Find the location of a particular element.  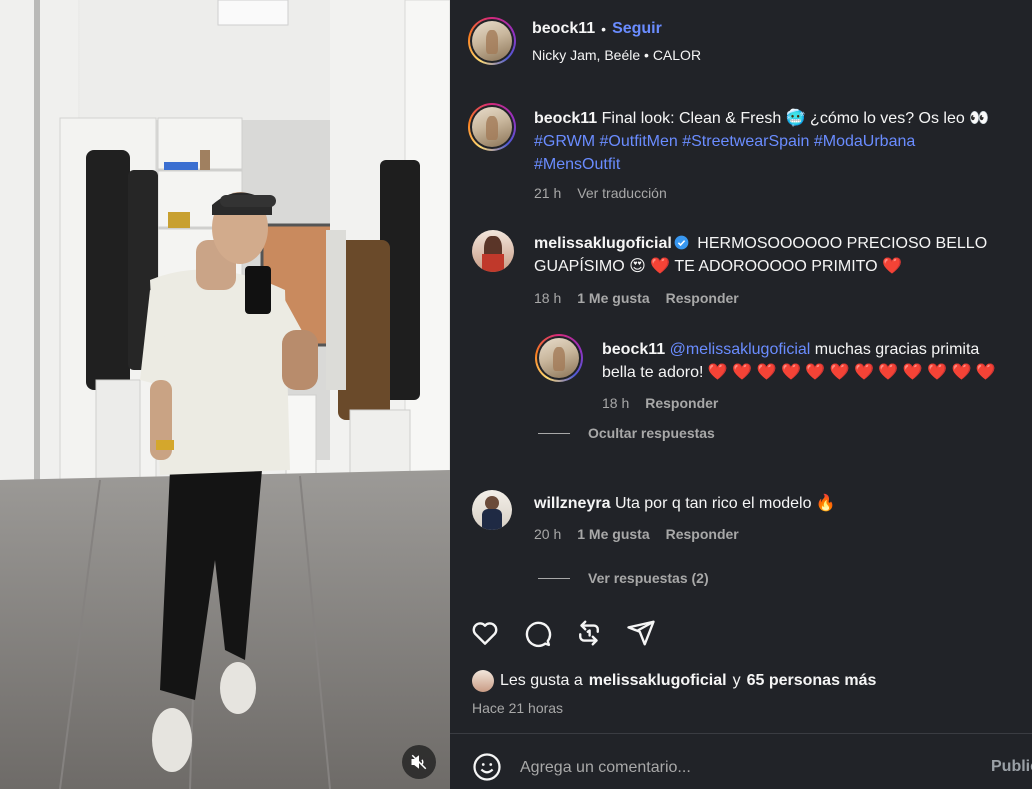

hashtag: #StreetwearSpain is located at coordinates (745, 141).